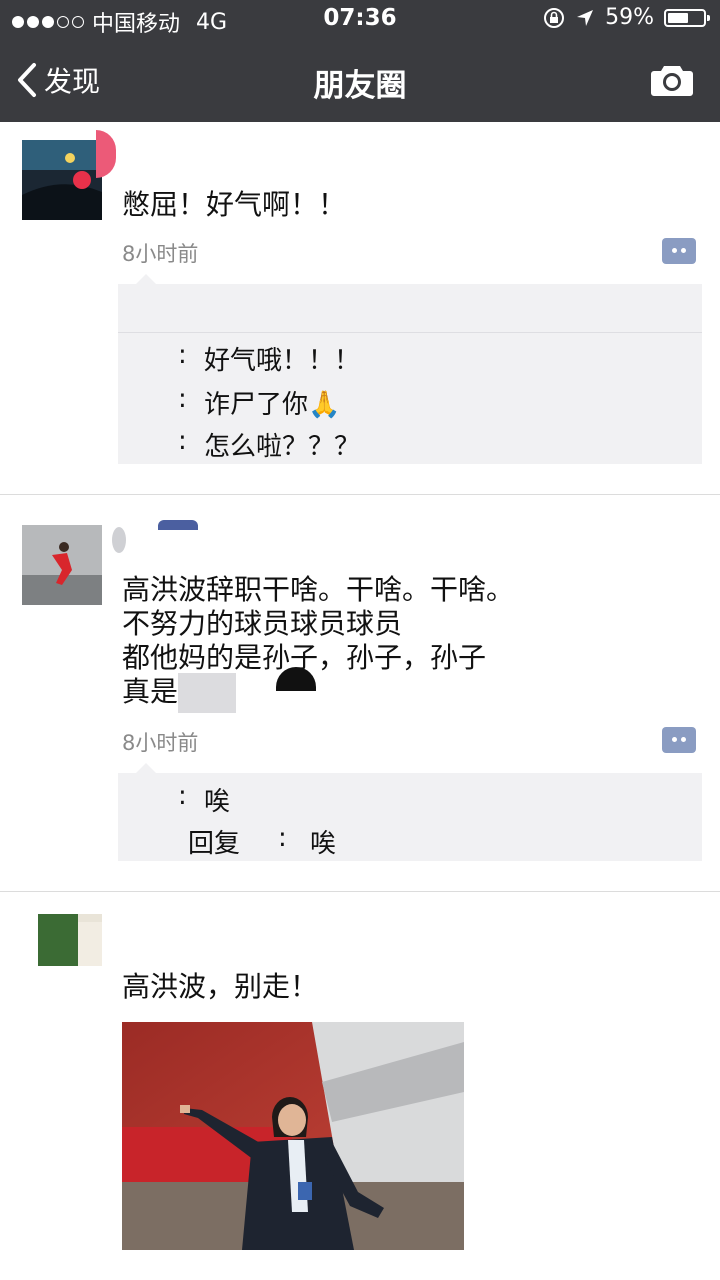 This screenshot has width=720, height=1280. I want to click on comment-item: : 怎么啦？？？, so click(410, 444).